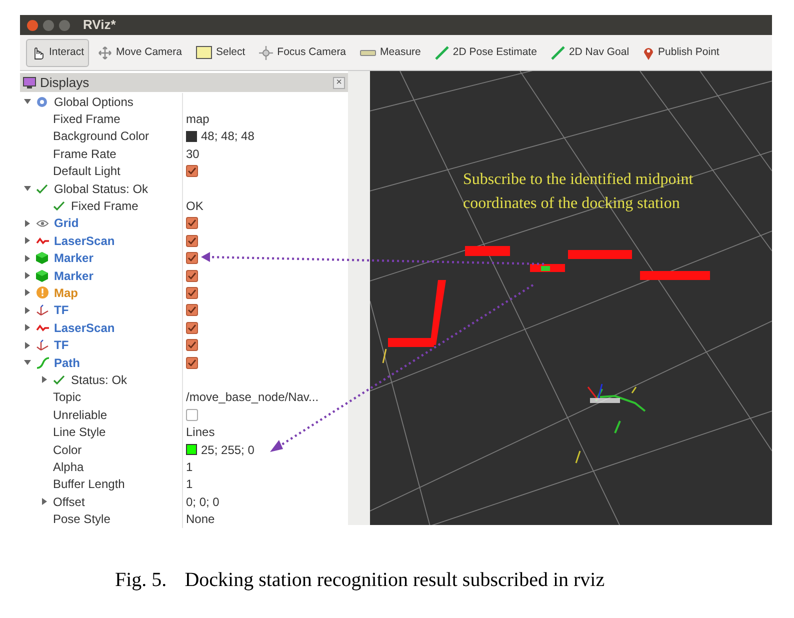  I want to click on monitor-icon, so click(29, 82).